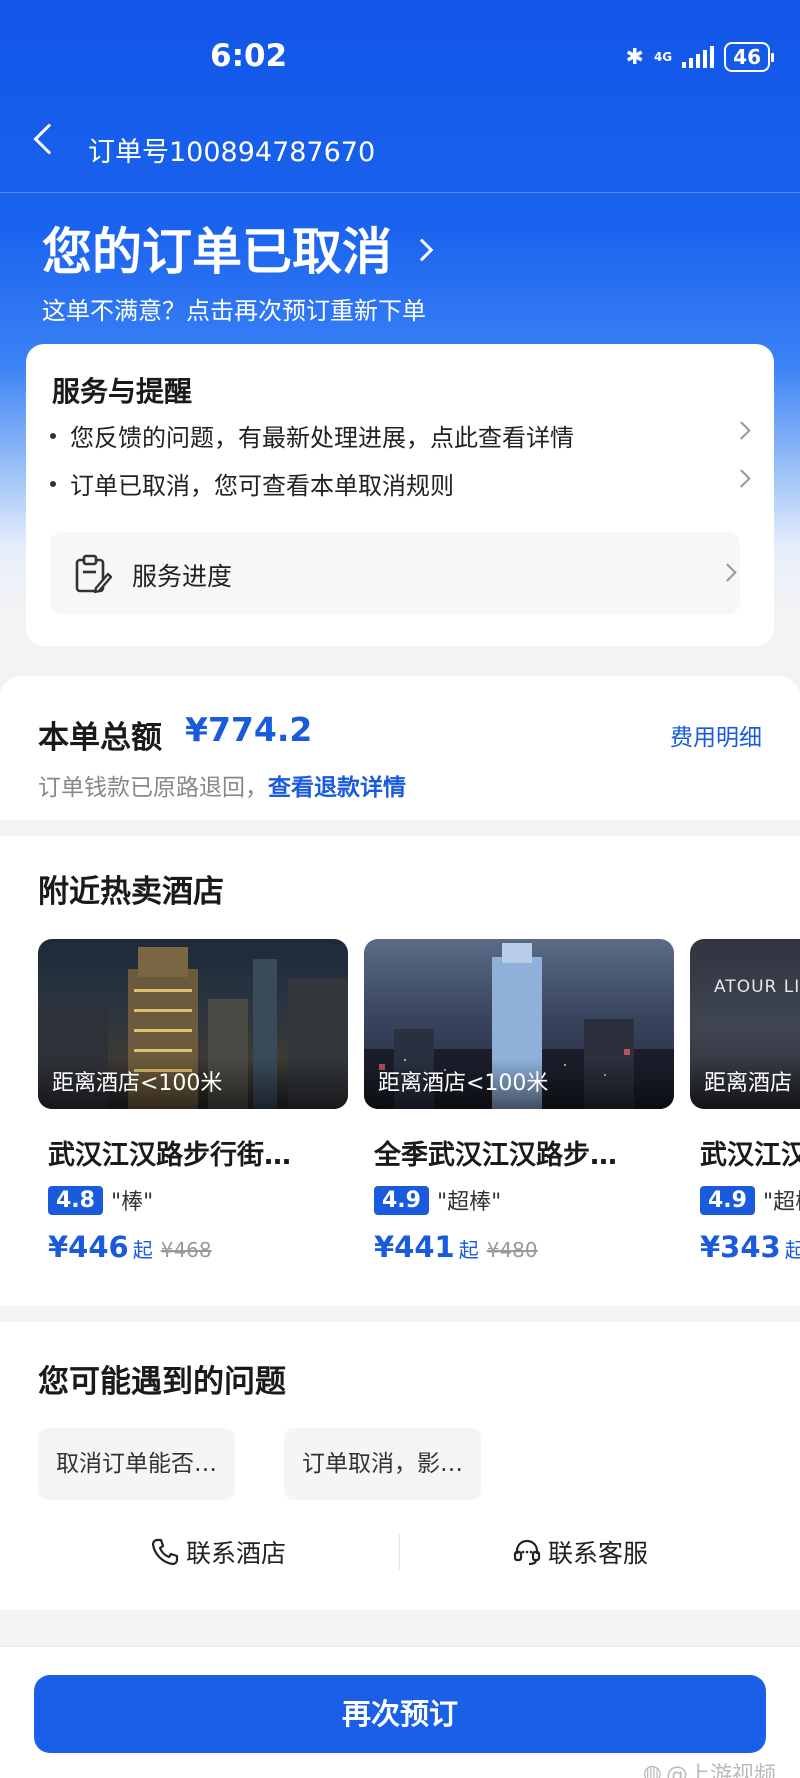  I want to click on refund-note-text: 订单钱款已原路退回，, so click(153, 788).